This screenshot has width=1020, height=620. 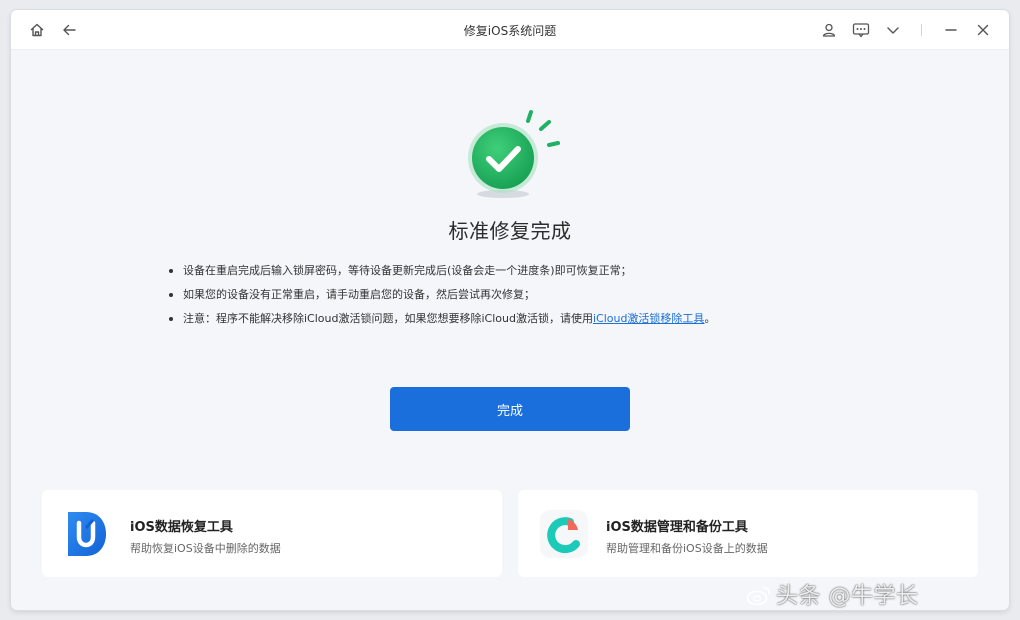 What do you see at coordinates (861, 30) in the screenshot?
I see `feedback-icon` at bounding box center [861, 30].